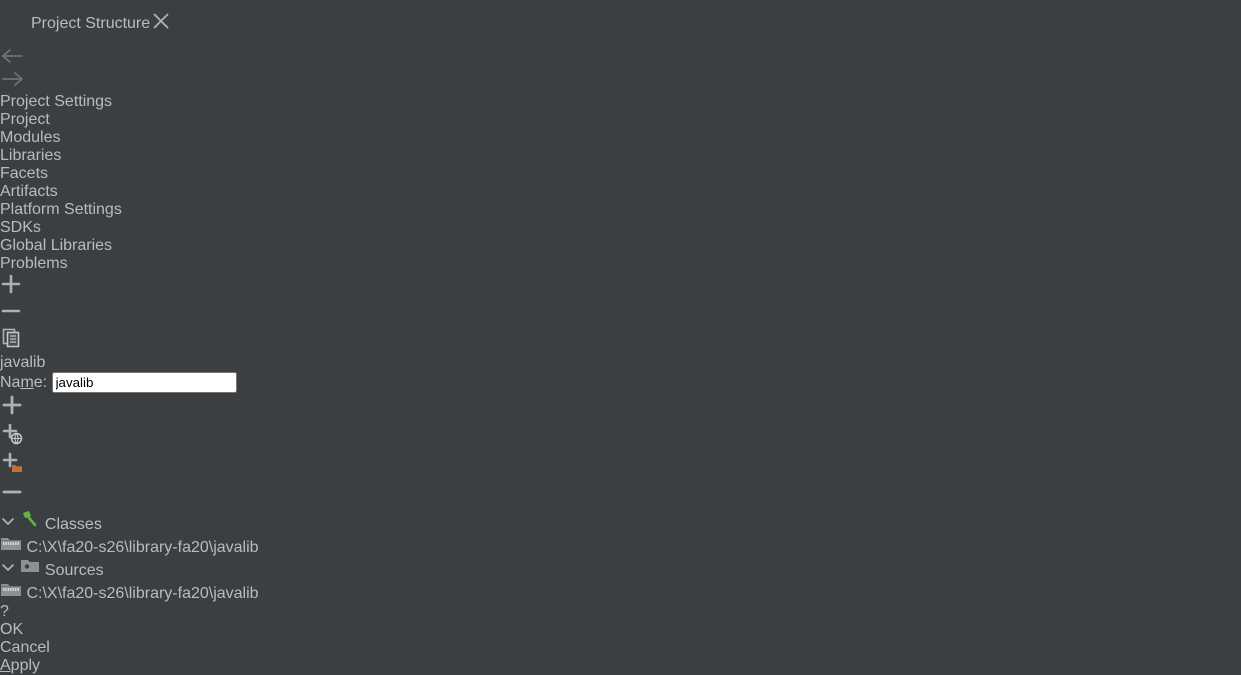 The height and width of the screenshot is (675, 1241). I want to click on sidebar-footer: Problems, so click(620, 264).